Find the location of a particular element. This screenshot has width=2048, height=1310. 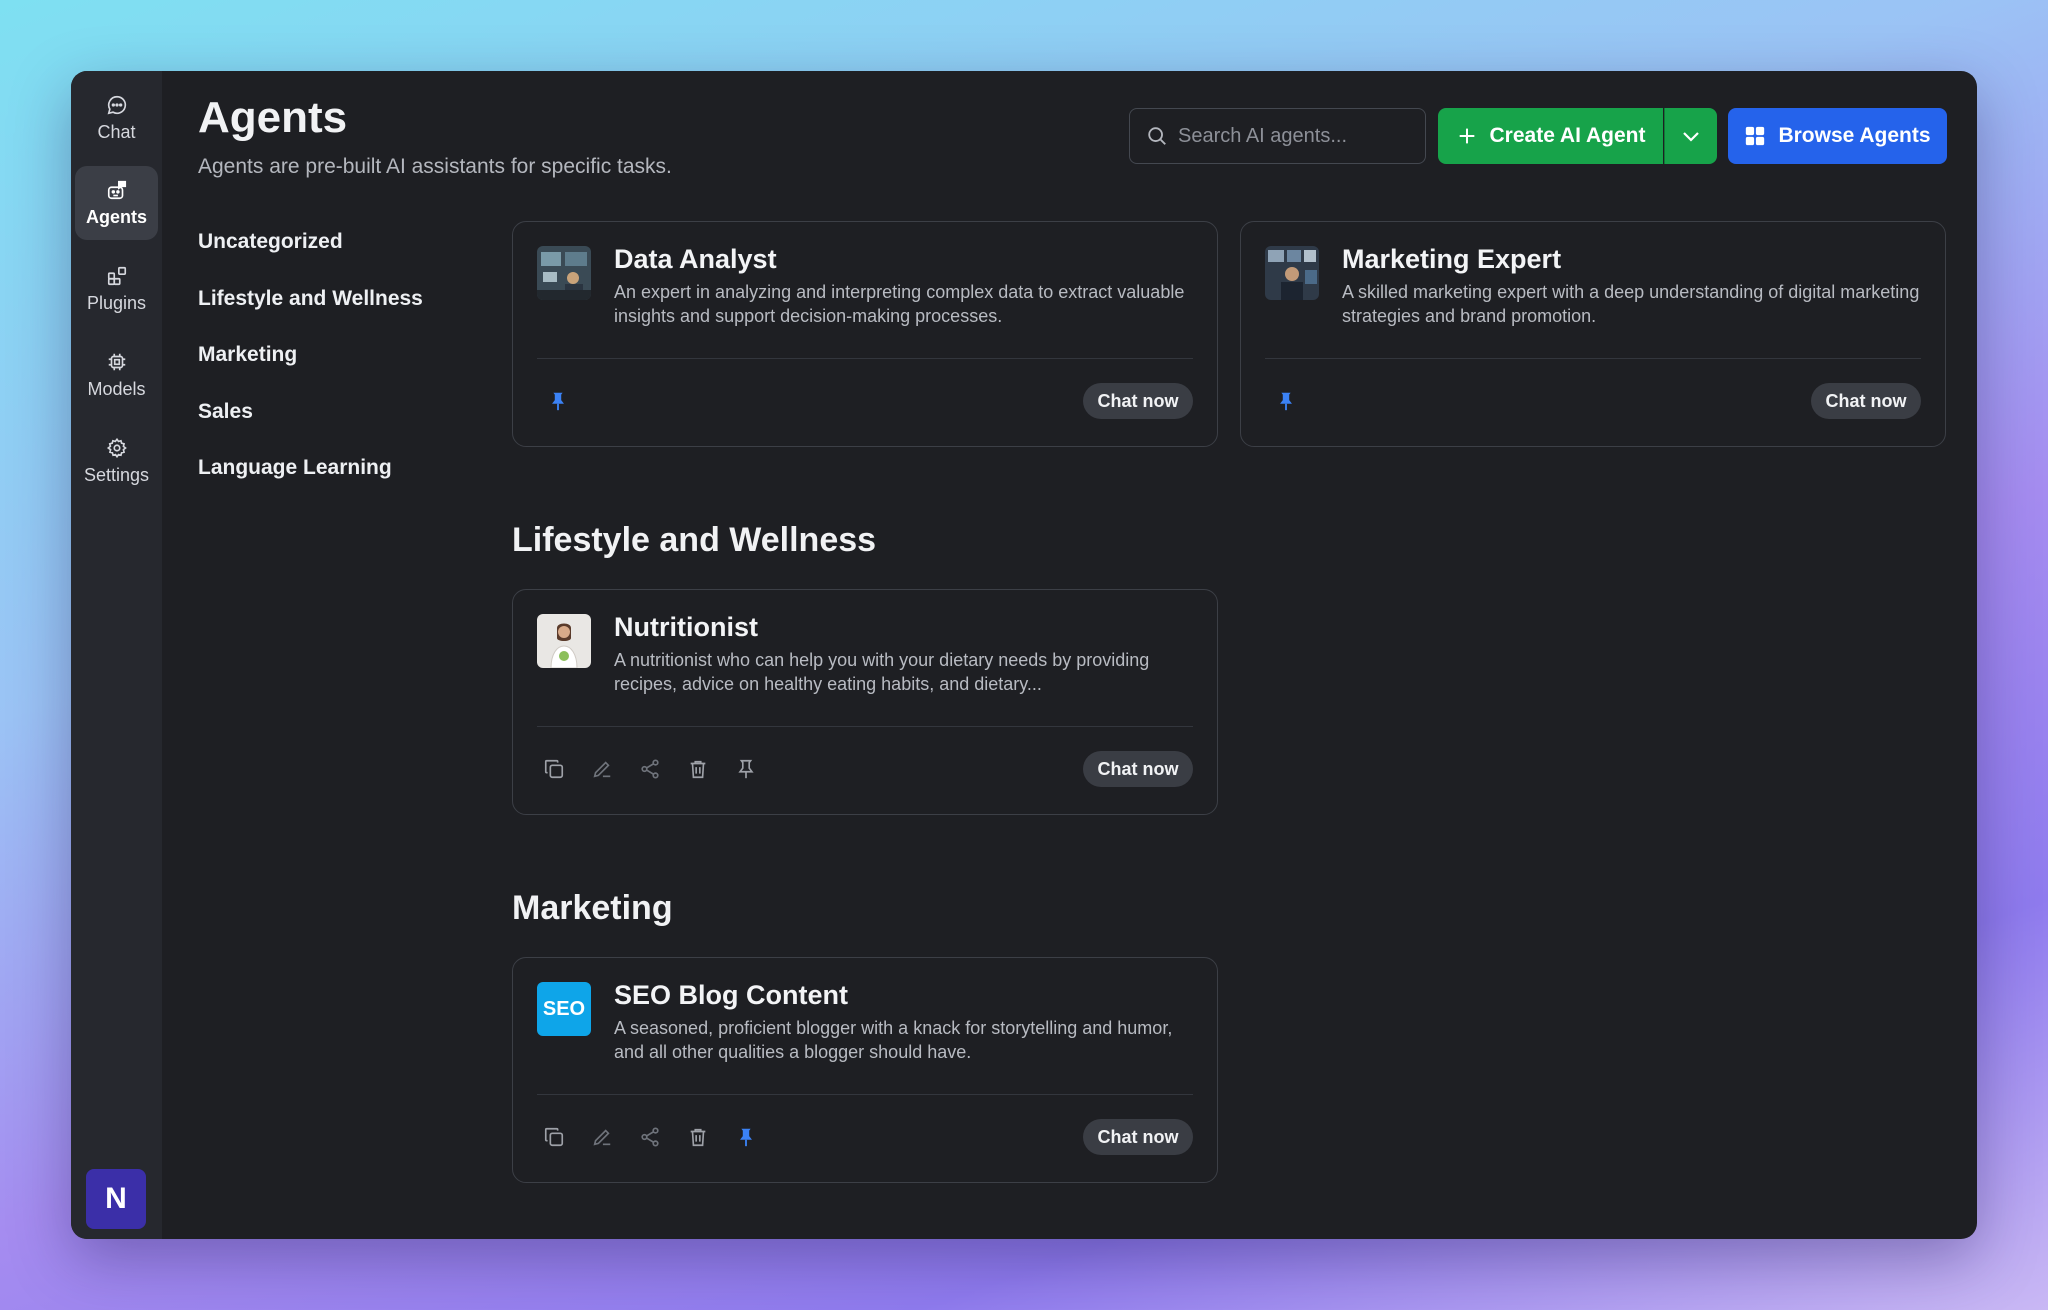

rail-label: Settings is located at coordinates (116, 474).